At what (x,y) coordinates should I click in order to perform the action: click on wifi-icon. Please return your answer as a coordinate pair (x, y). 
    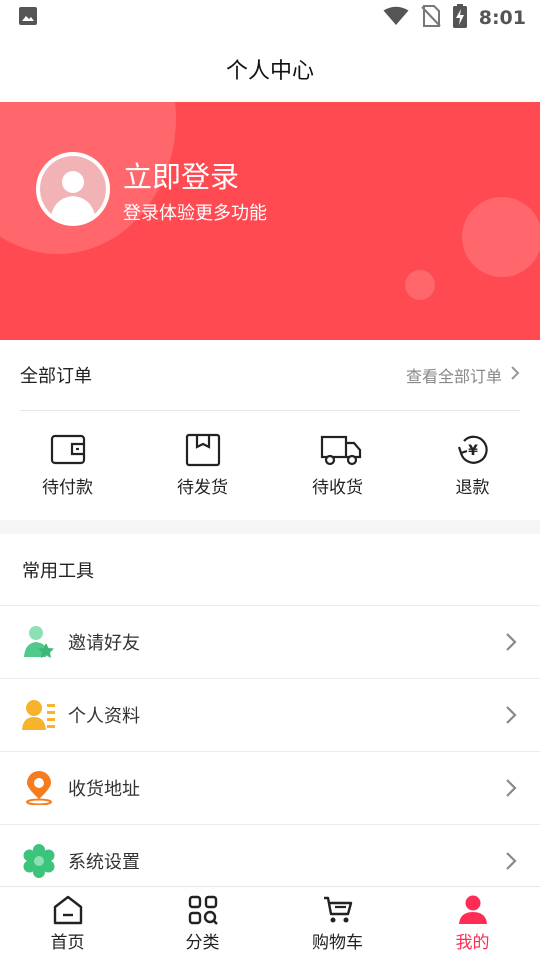
    Looking at the image, I should click on (396, 18).